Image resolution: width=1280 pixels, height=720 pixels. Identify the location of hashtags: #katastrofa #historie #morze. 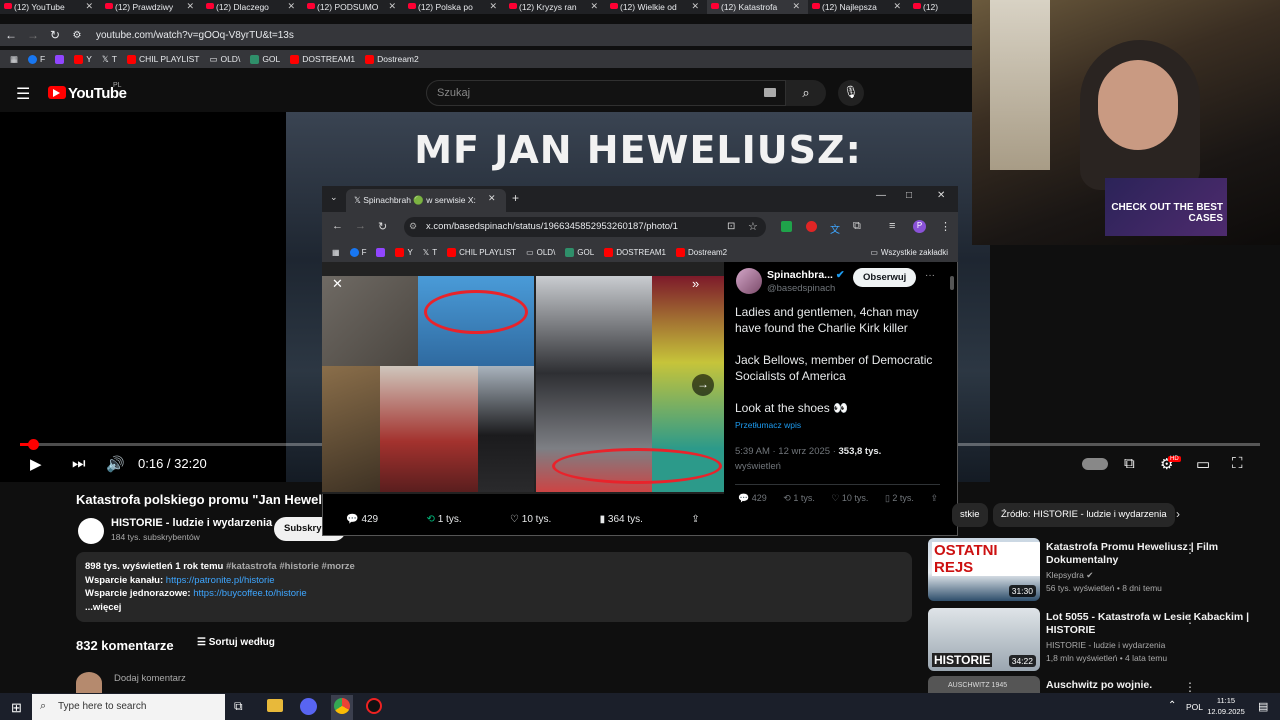
(290, 566).